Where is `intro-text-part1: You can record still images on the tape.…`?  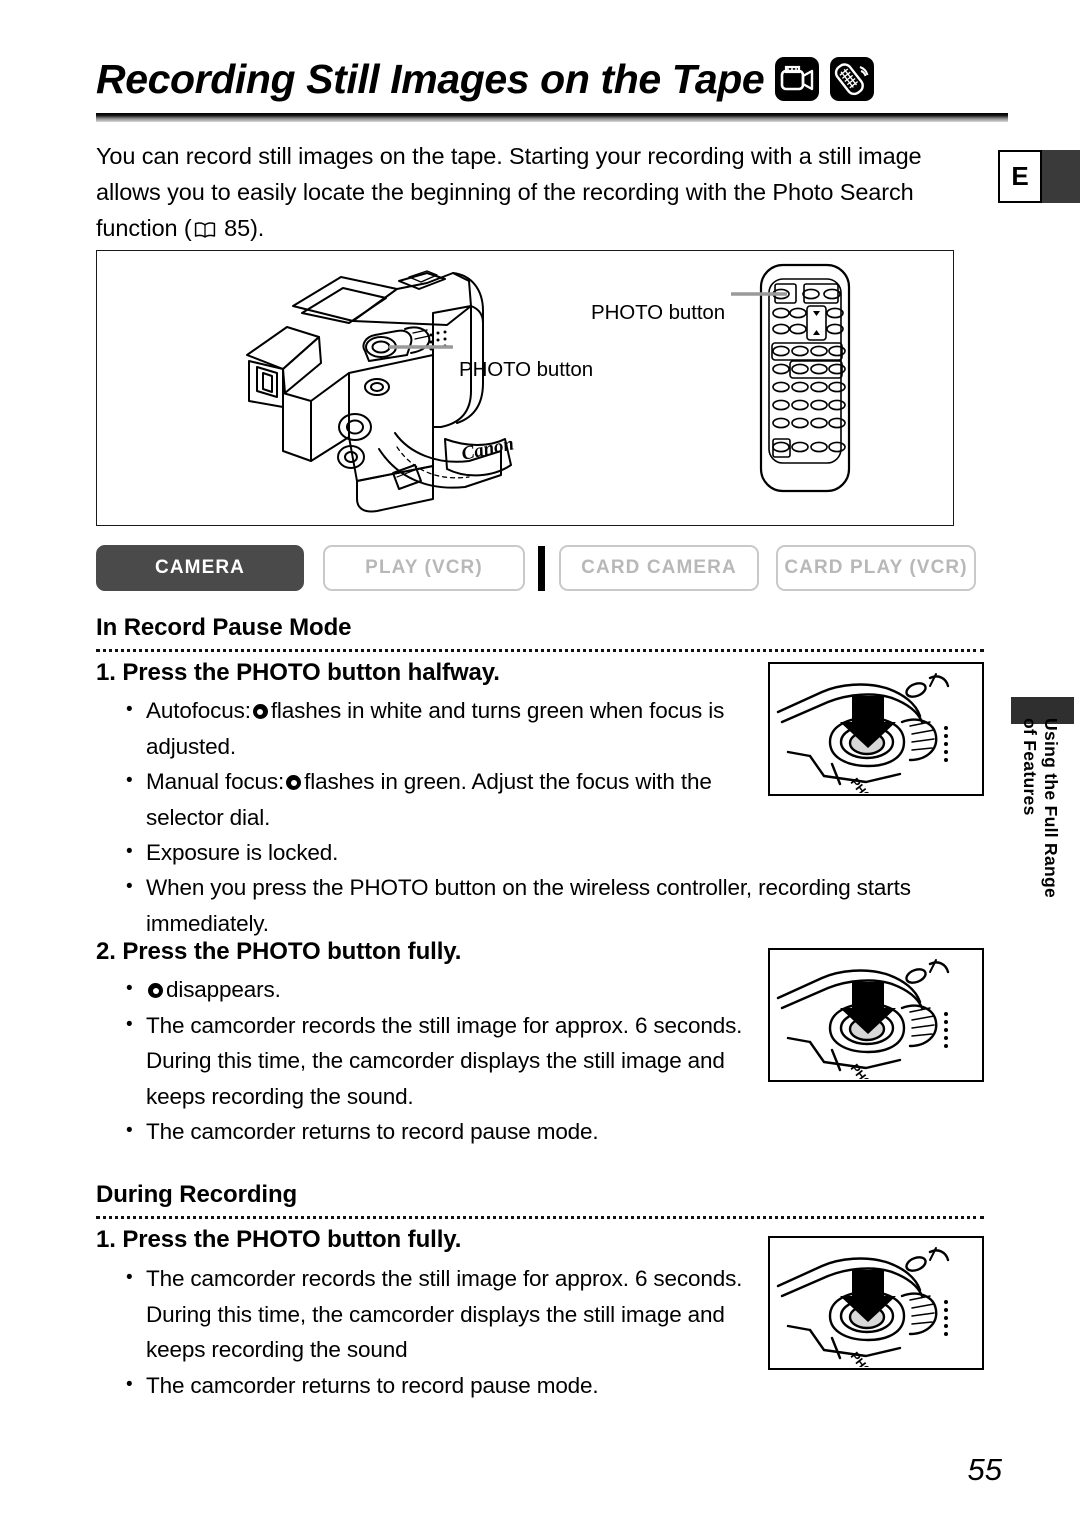 intro-text-part1: You can record still images on the tape.… is located at coordinates (509, 192).